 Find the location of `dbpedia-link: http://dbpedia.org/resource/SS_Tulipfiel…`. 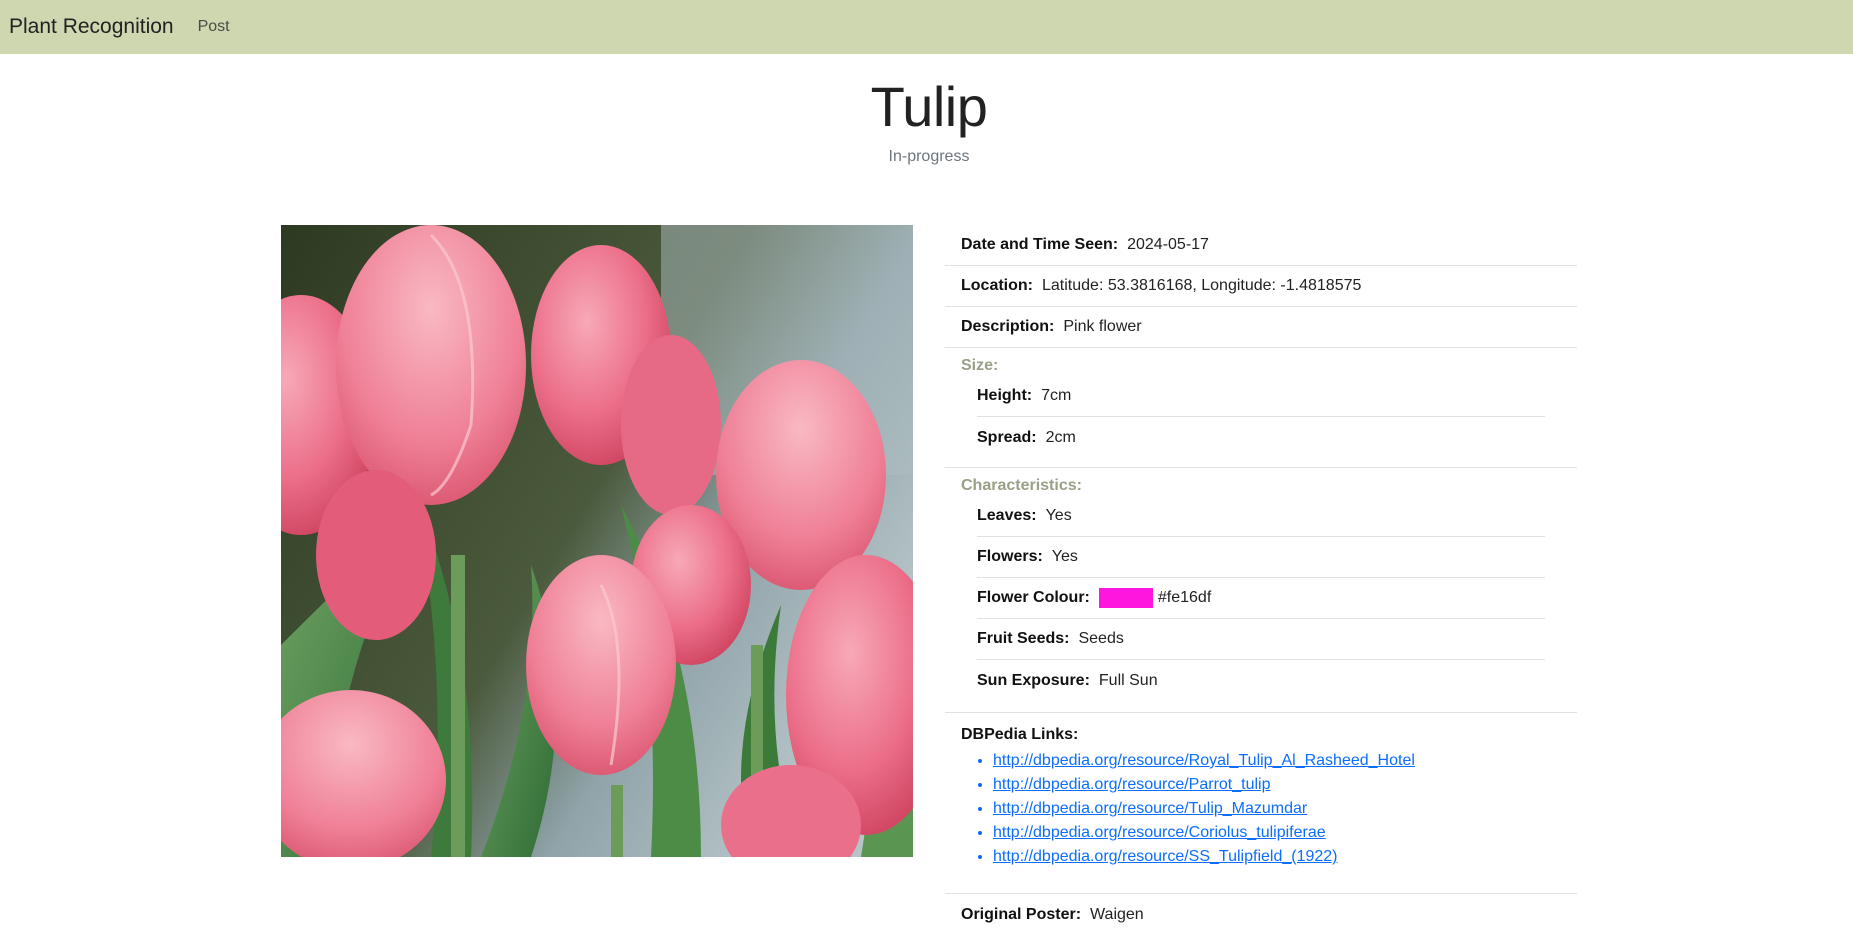

dbpedia-link: http://dbpedia.org/resource/SS_Tulipfiel… is located at coordinates (1165, 856).